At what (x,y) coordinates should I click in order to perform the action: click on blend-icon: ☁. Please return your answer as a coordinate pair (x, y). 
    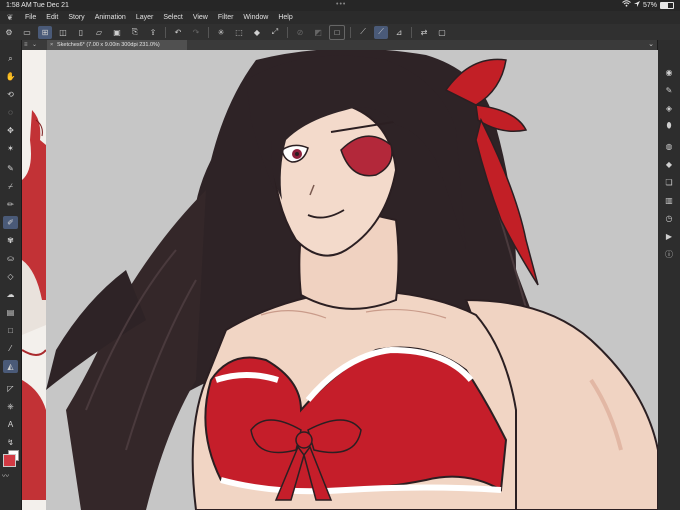
    Looking at the image, I should click on (10, 294).